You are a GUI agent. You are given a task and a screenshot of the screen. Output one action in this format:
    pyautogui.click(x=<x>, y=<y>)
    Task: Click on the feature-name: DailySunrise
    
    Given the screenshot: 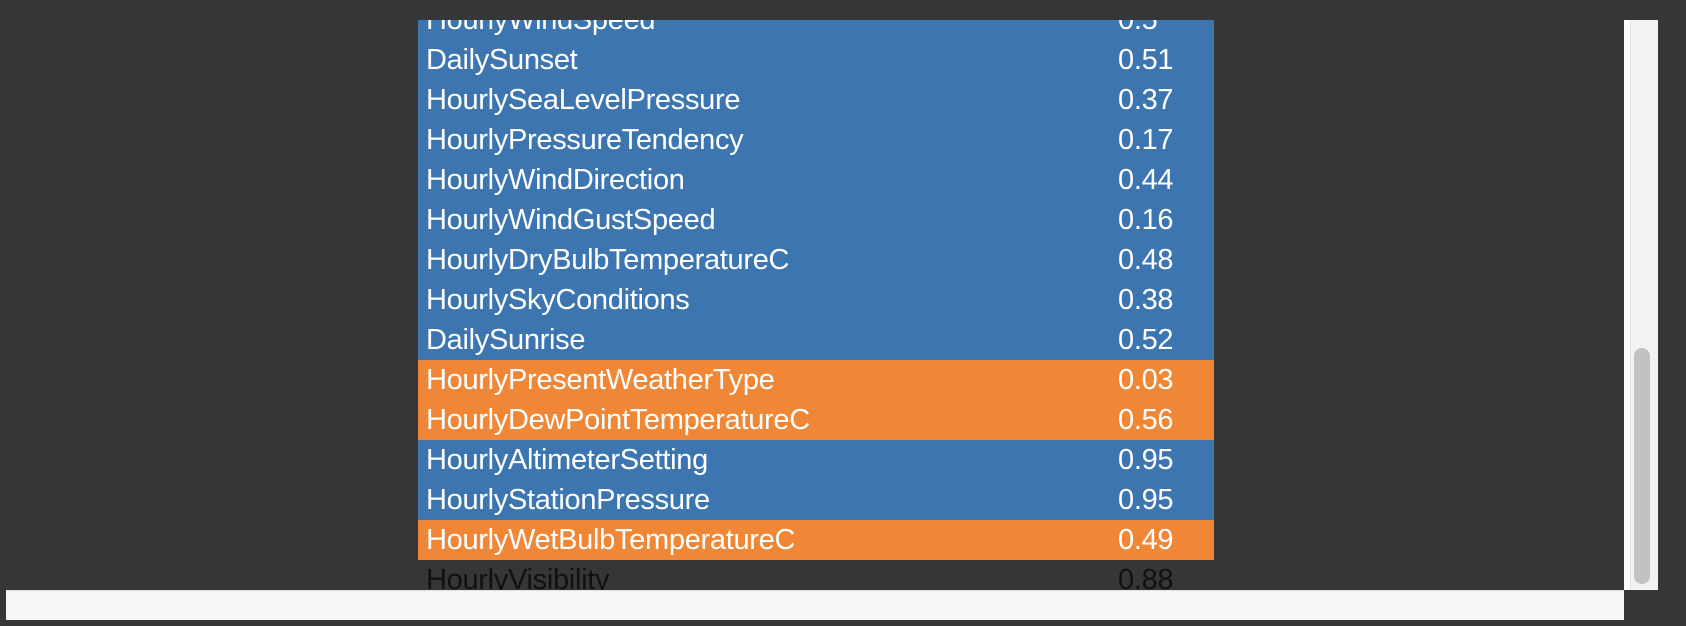 What is the action you would take?
    pyautogui.click(x=506, y=339)
    